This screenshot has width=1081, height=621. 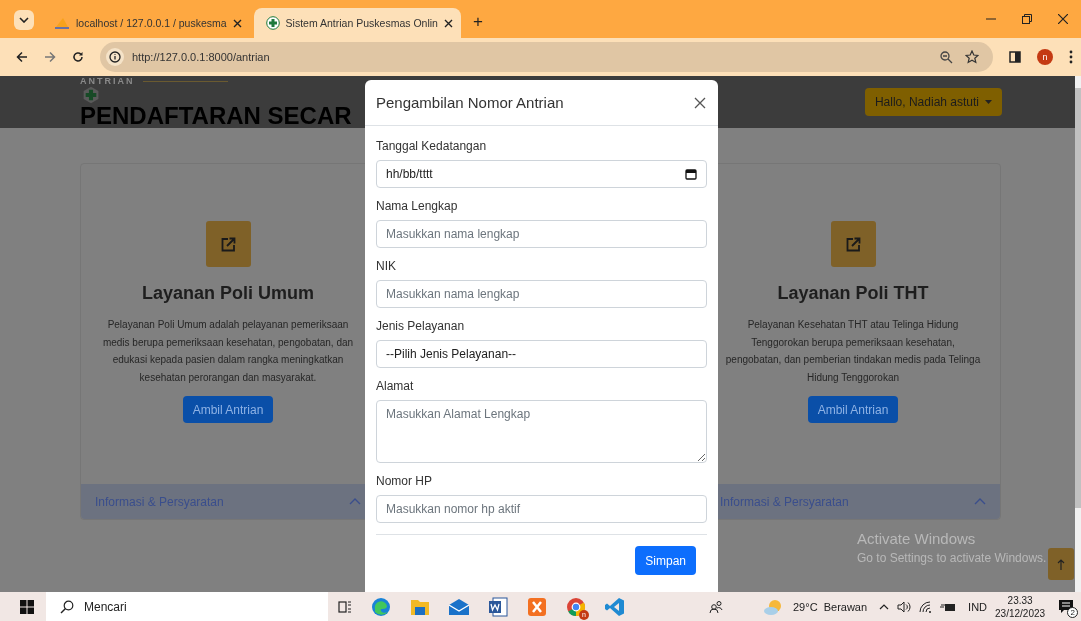 I want to click on mail-icon, so click(x=459, y=606).